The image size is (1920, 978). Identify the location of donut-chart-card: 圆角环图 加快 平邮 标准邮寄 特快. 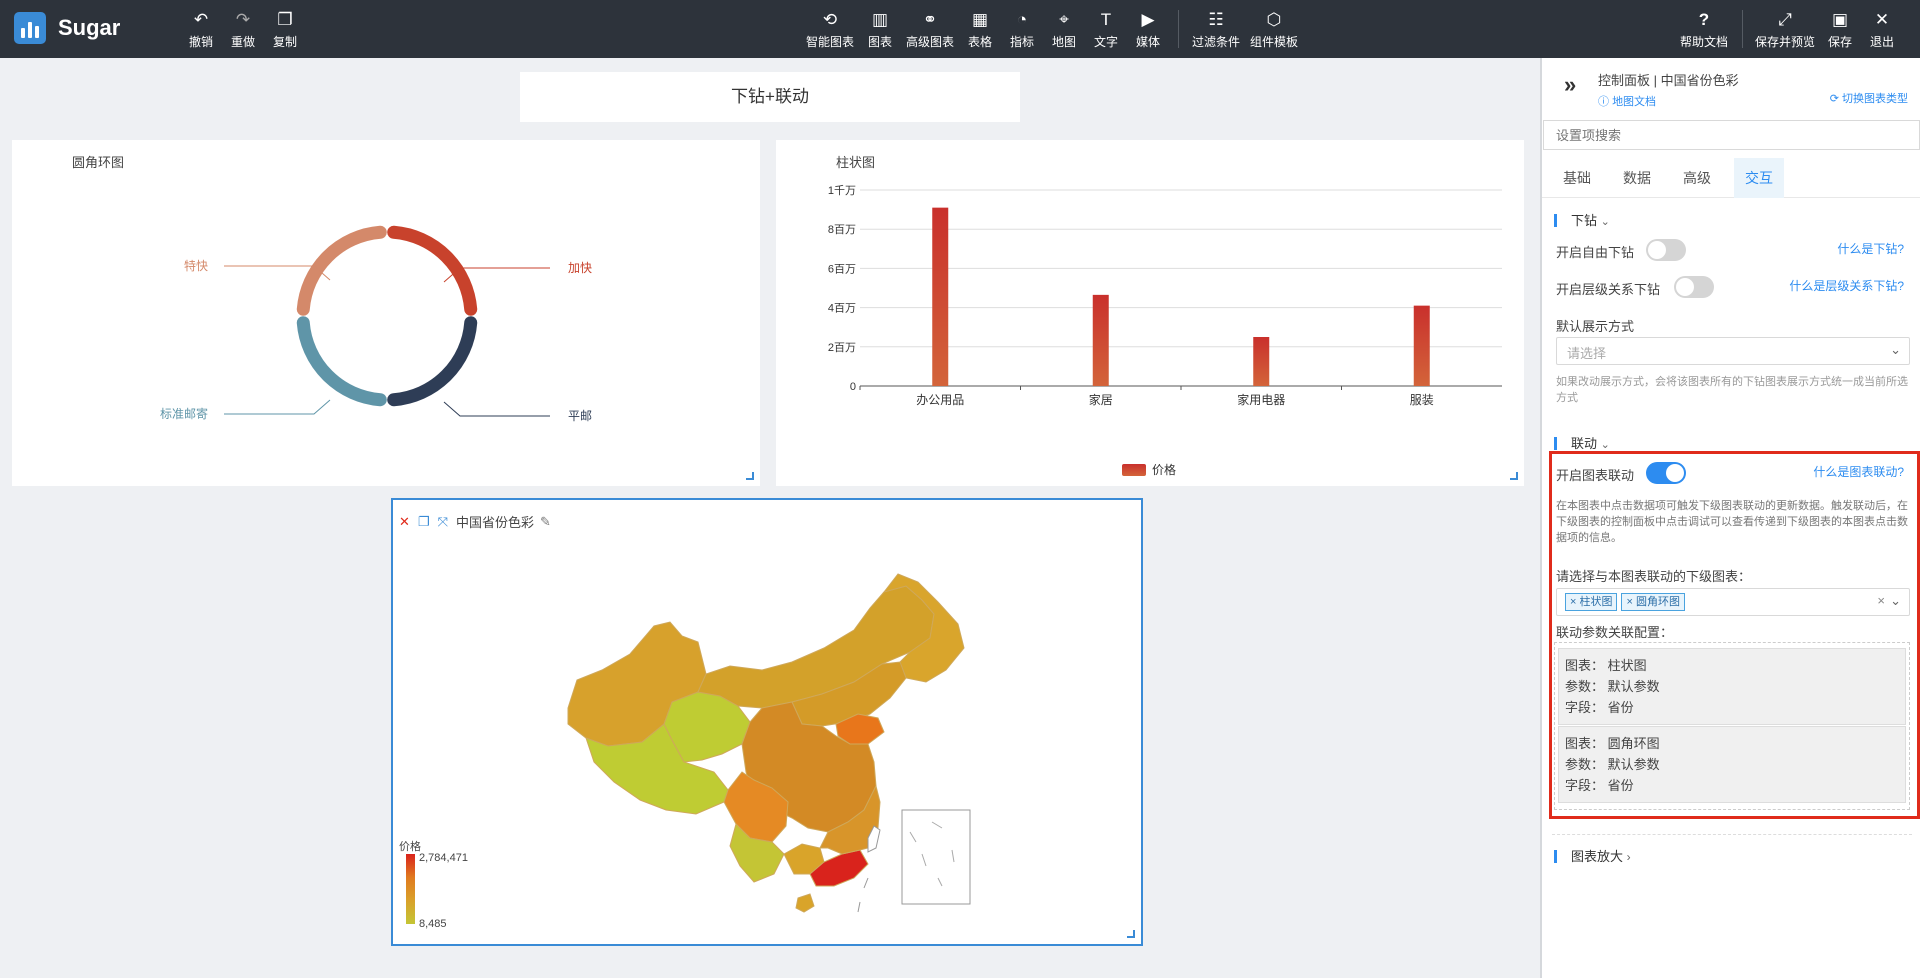
(386, 313).